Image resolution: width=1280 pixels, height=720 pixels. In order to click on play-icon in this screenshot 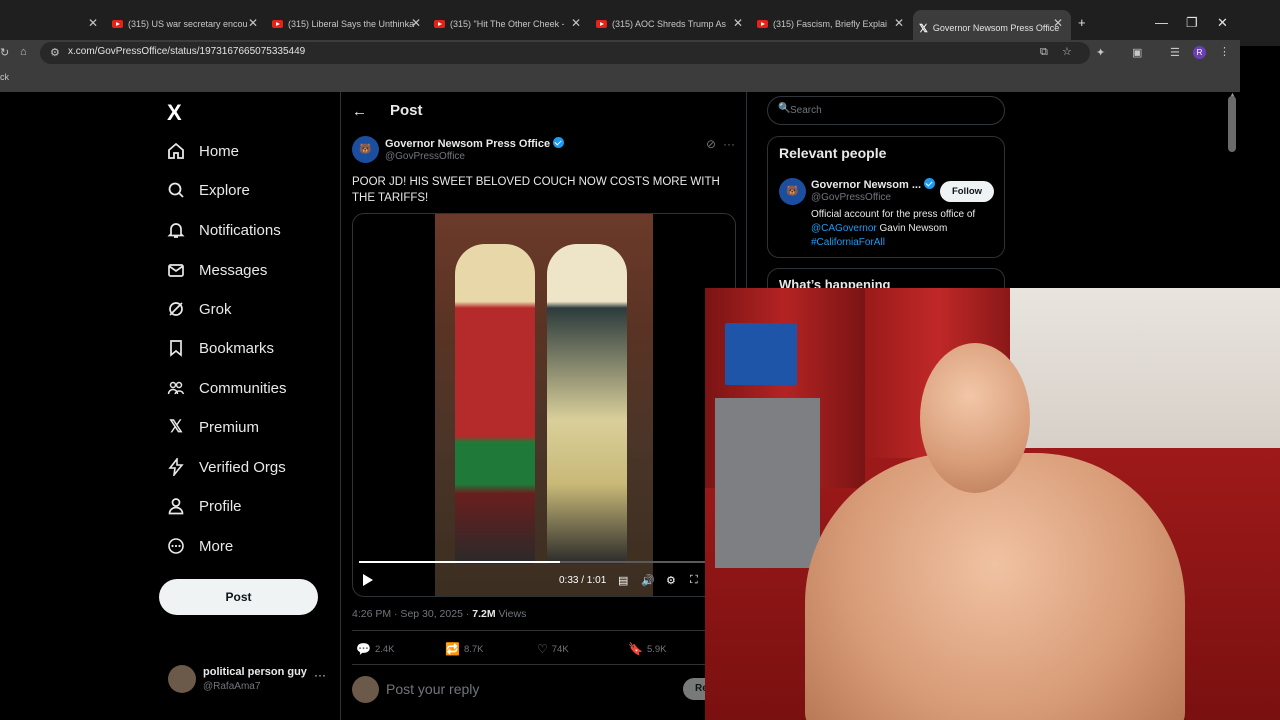, I will do `click(368, 580)`.